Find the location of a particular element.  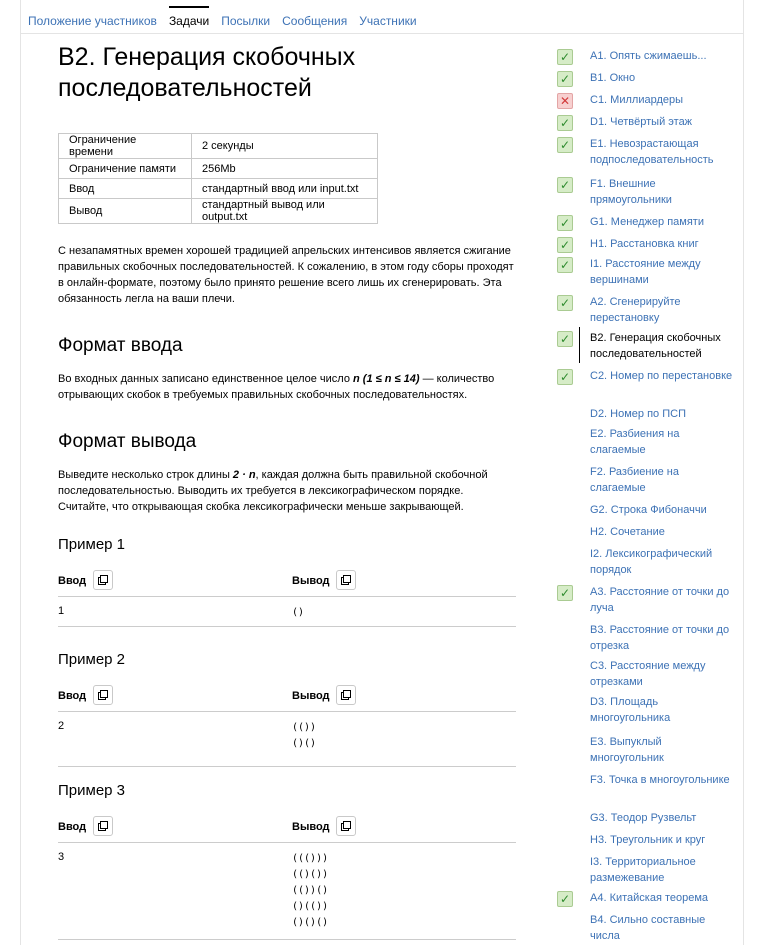

tab-problems: Задачи is located at coordinates (189, 17).